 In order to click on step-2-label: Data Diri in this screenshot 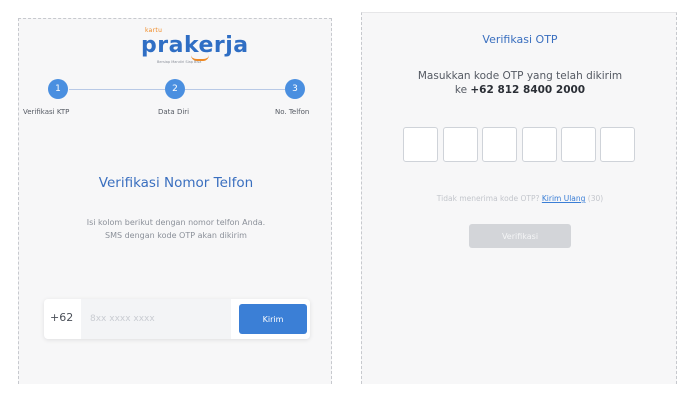, I will do `click(174, 112)`.